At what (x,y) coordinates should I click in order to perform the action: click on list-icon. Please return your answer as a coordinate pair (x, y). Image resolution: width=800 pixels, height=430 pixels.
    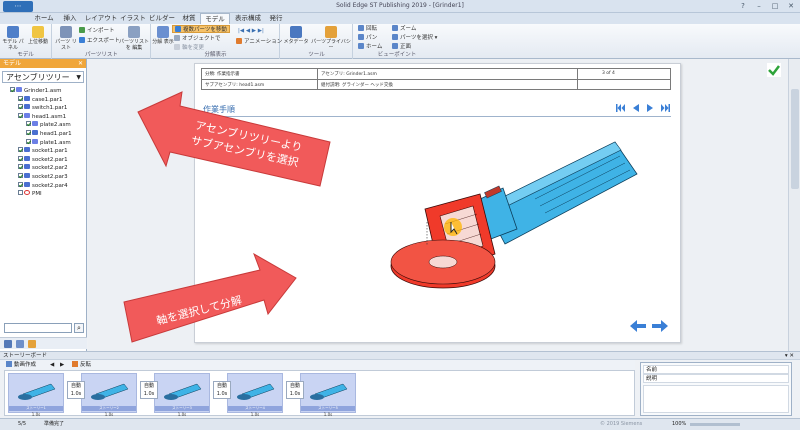
    Looking at the image, I should click on (32, 344).